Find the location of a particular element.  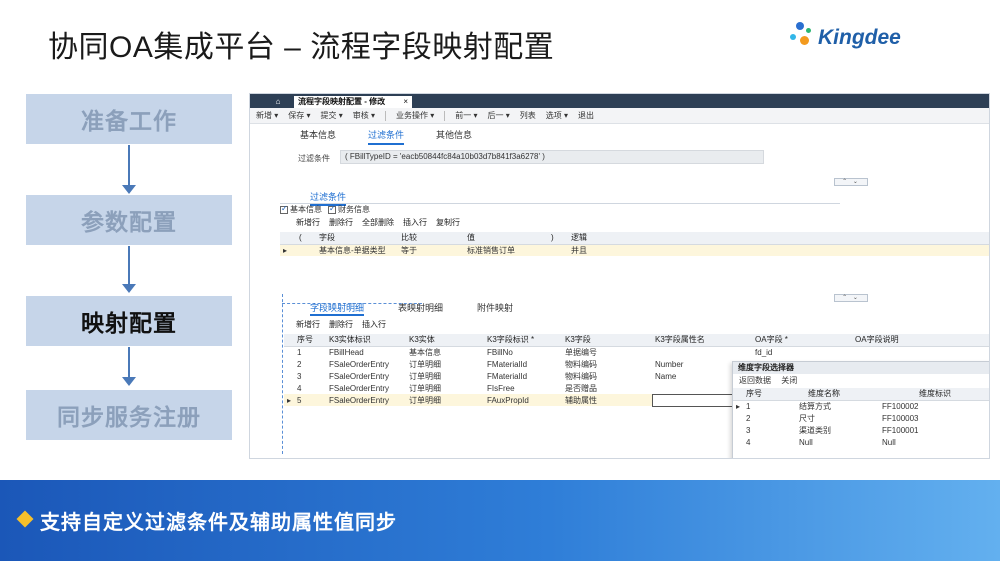

toolbar-exit-button: 退出 is located at coordinates (586, 115).